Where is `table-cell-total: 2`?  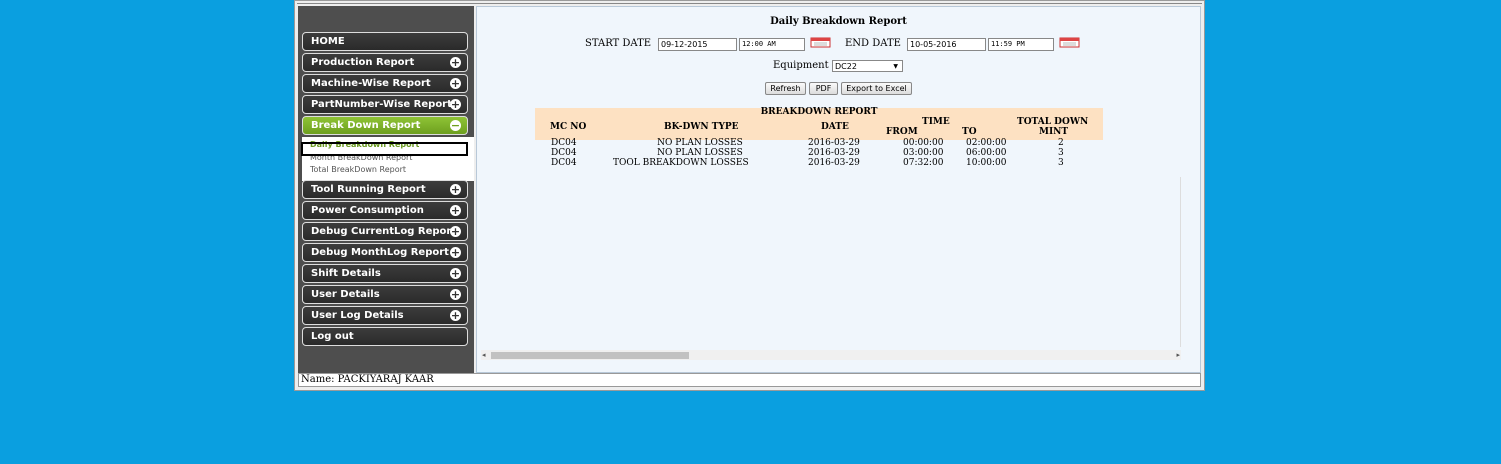 table-cell-total: 2 is located at coordinates (1061, 143).